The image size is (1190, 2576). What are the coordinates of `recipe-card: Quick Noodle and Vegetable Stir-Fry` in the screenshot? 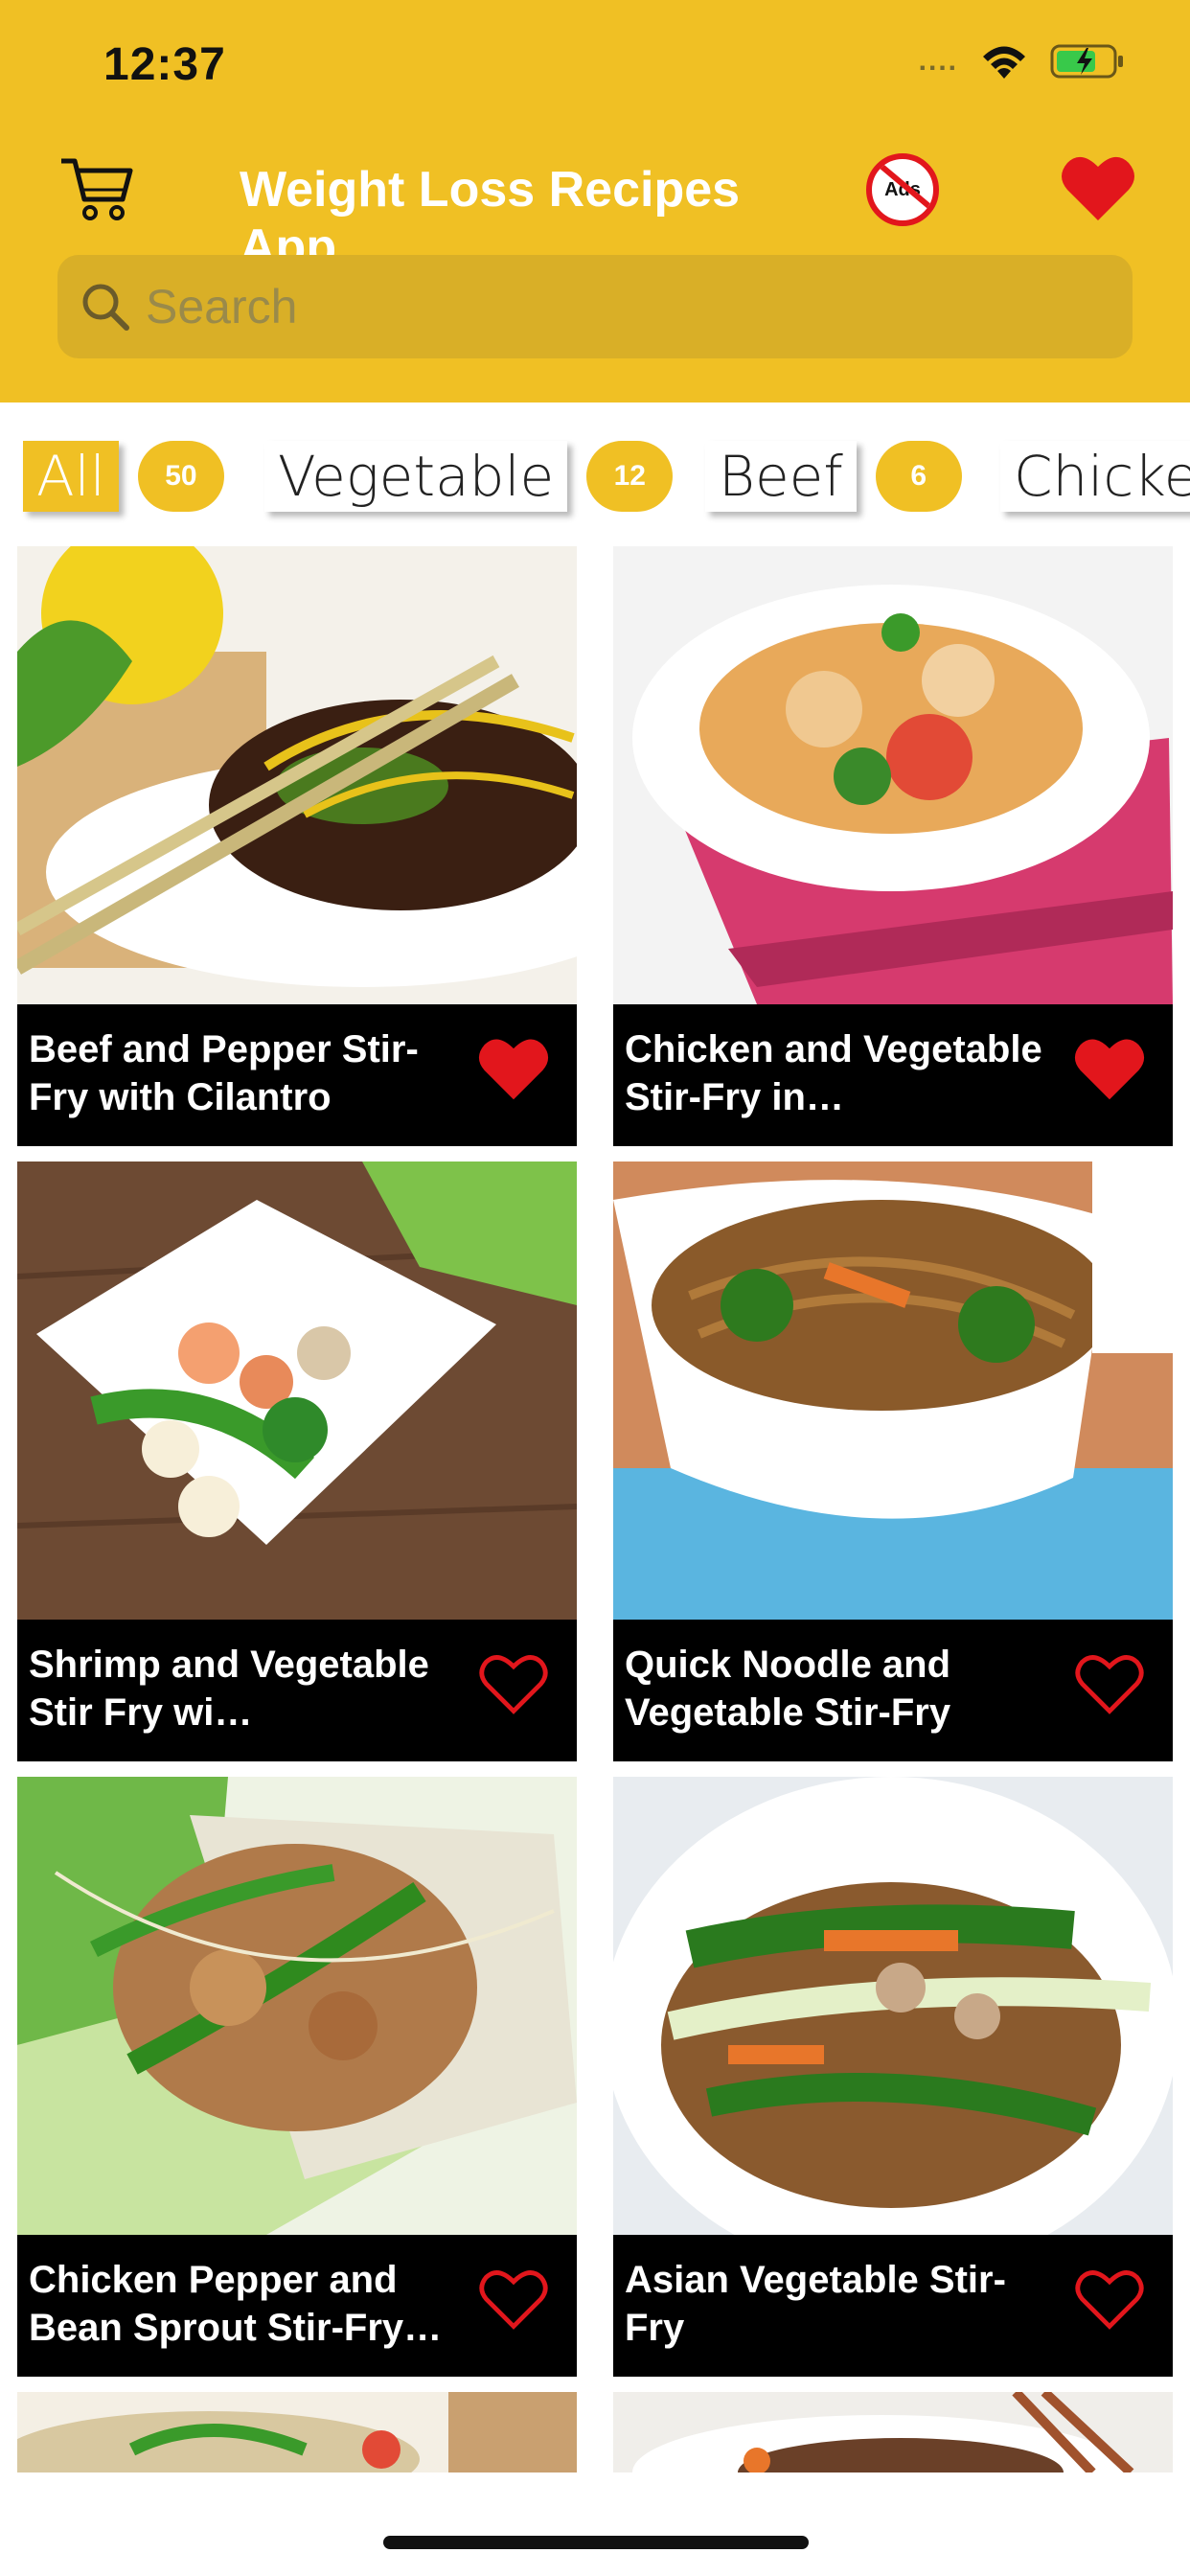 It's located at (893, 1461).